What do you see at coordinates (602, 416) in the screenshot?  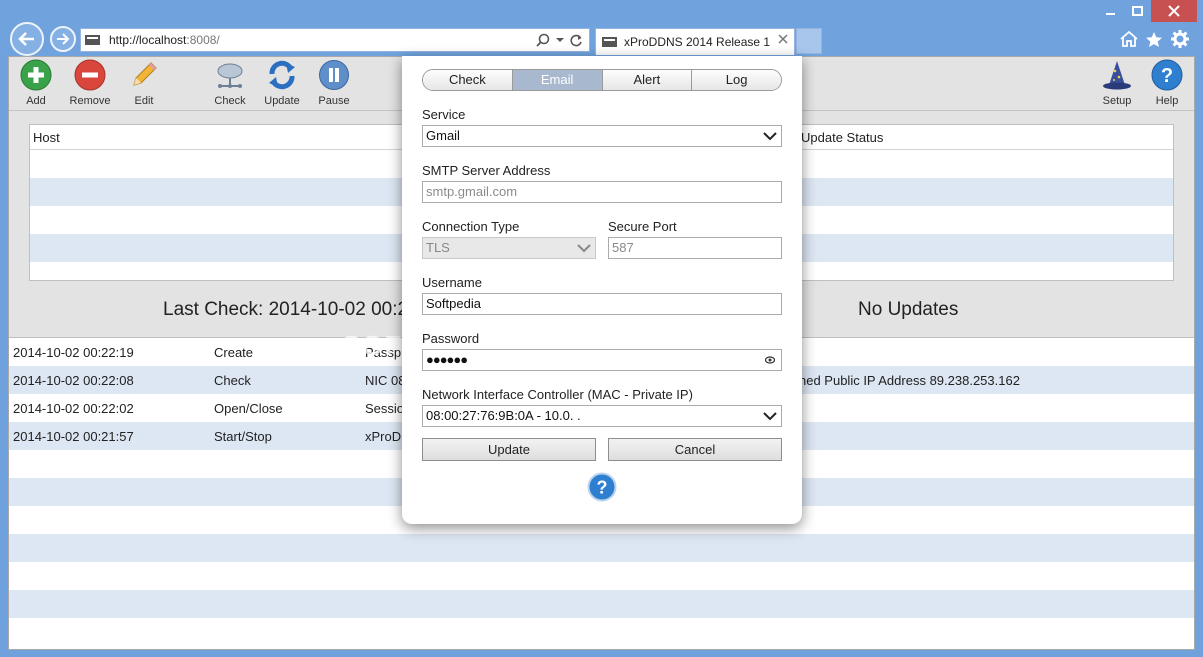 I see `nic-select: 08:00:27:76:9B:0A - 10.0. .` at bounding box center [602, 416].